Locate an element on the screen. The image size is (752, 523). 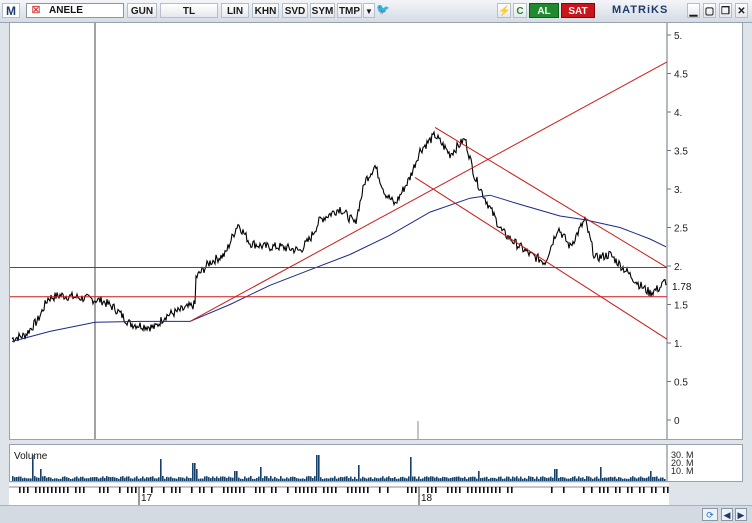
scale-lin-button: LIN is located at coordinates (235, 10).